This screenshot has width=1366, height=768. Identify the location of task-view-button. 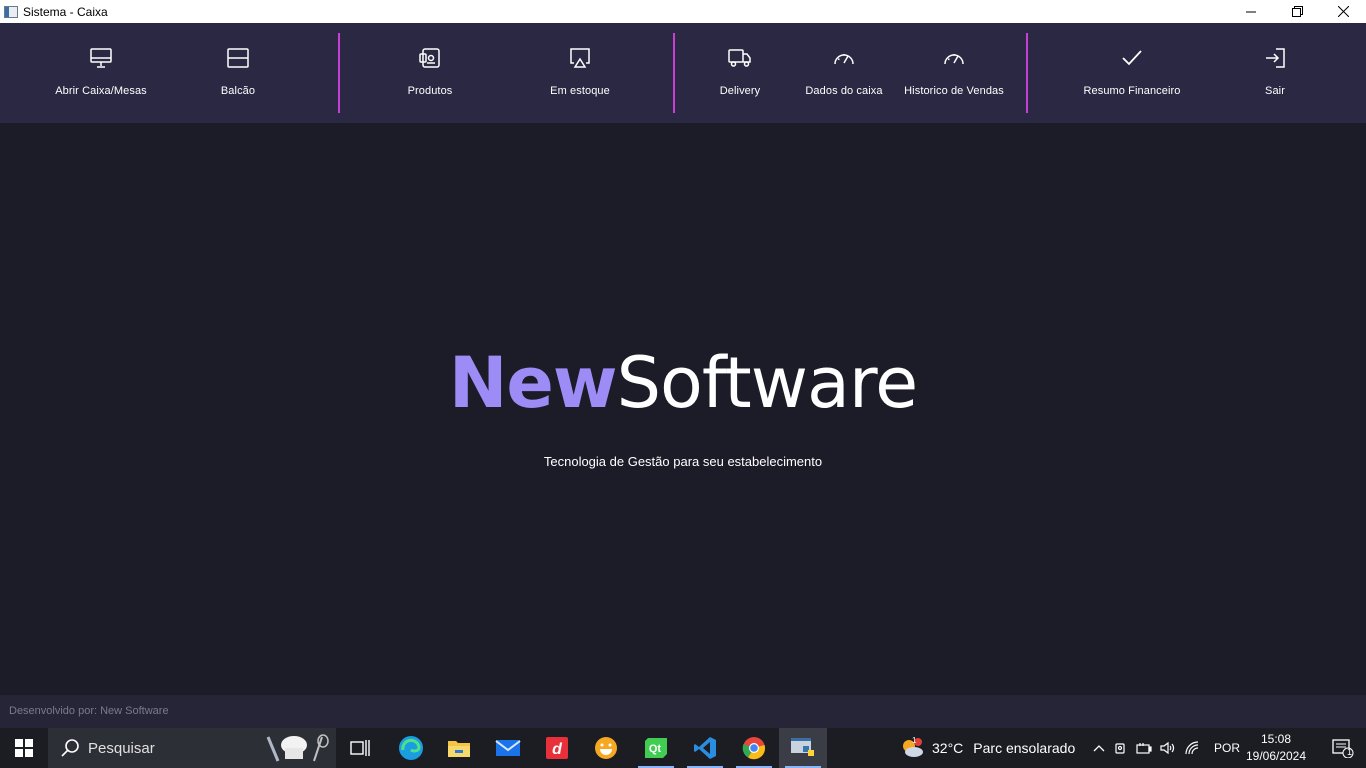
(360, 748).